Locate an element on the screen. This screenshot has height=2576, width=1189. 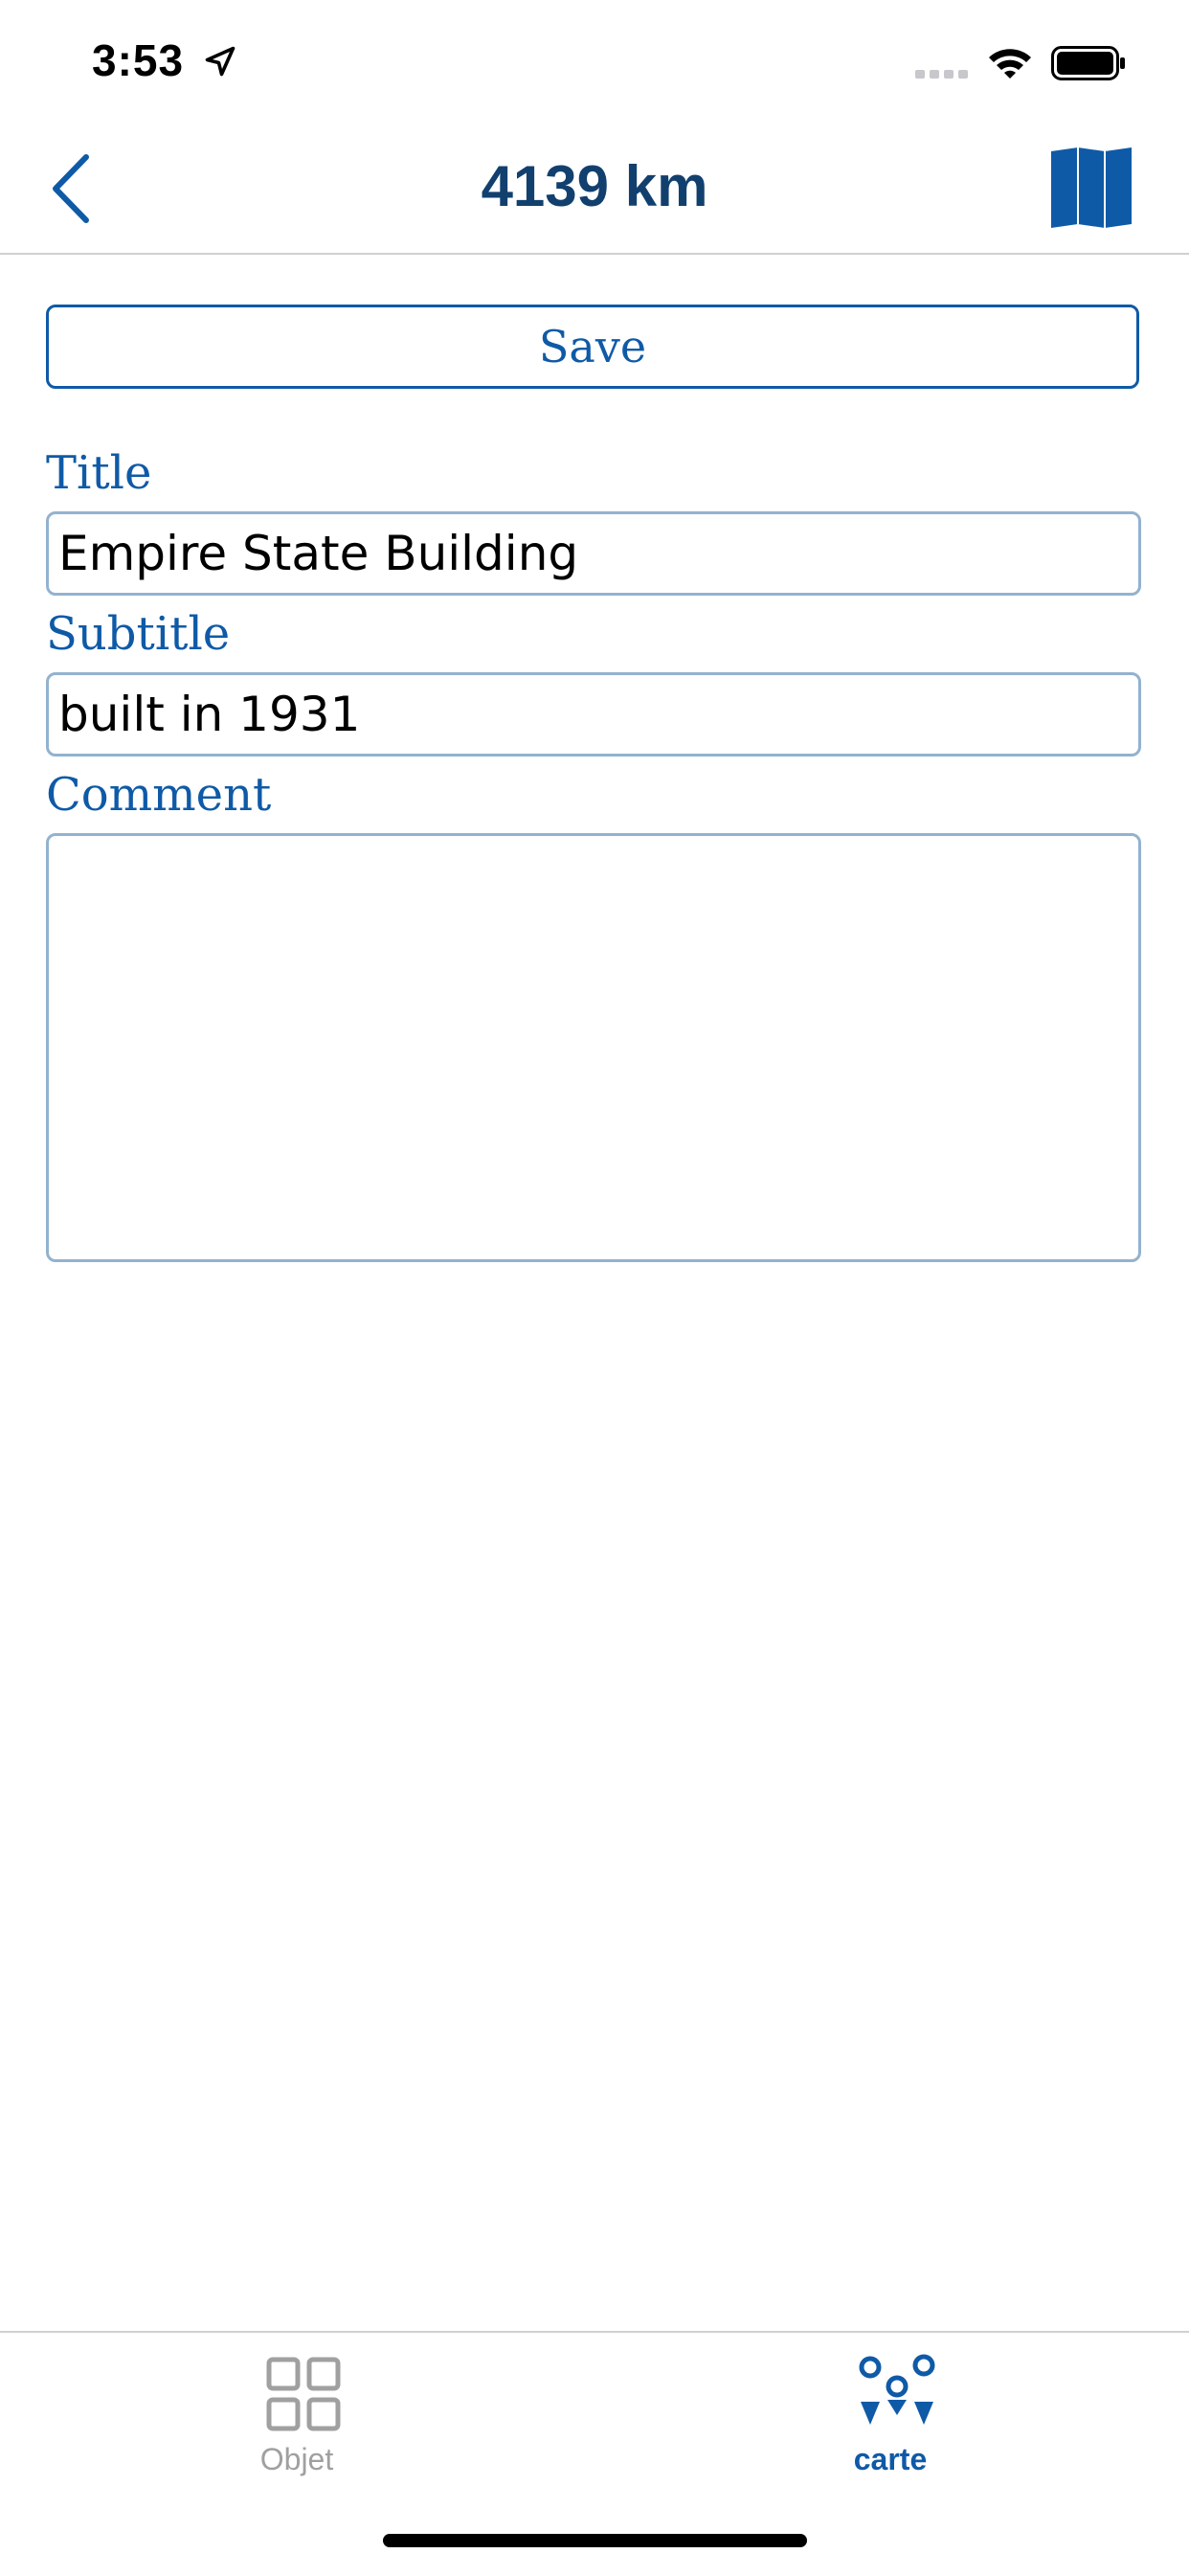
tab-carte: carte is located at coordinates (890, 2422).